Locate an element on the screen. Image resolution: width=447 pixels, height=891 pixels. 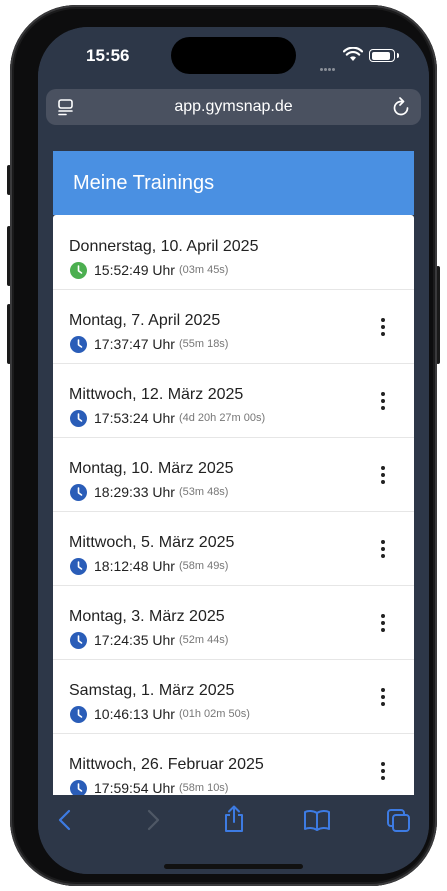
trainings-header: Meine Trainings is located at coordinates (233, 183).